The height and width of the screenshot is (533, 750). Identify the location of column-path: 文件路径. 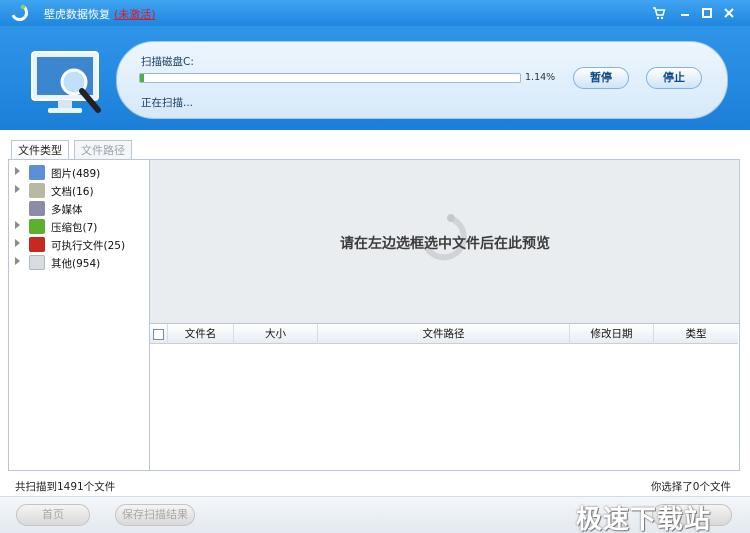
(444, 334).